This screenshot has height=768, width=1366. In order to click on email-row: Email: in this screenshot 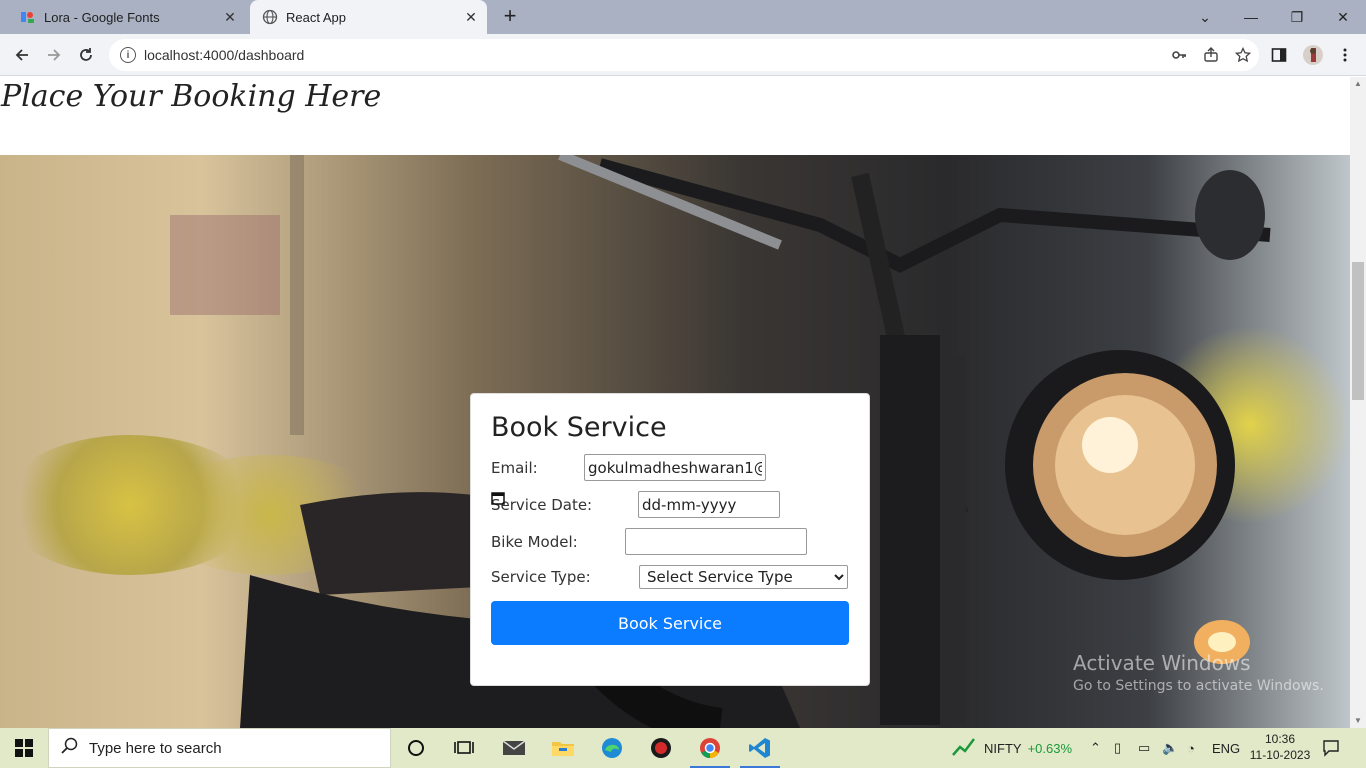, I will do `click(628, 467)`.